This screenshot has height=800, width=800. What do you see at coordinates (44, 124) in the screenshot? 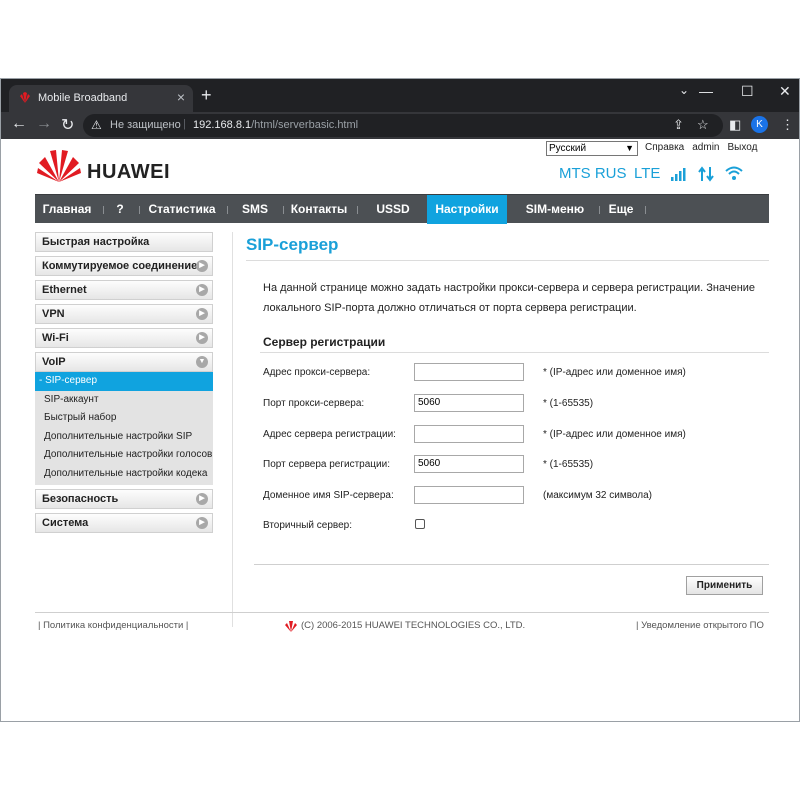
I see `forward-icon: →` at bounding box center [44, 124].